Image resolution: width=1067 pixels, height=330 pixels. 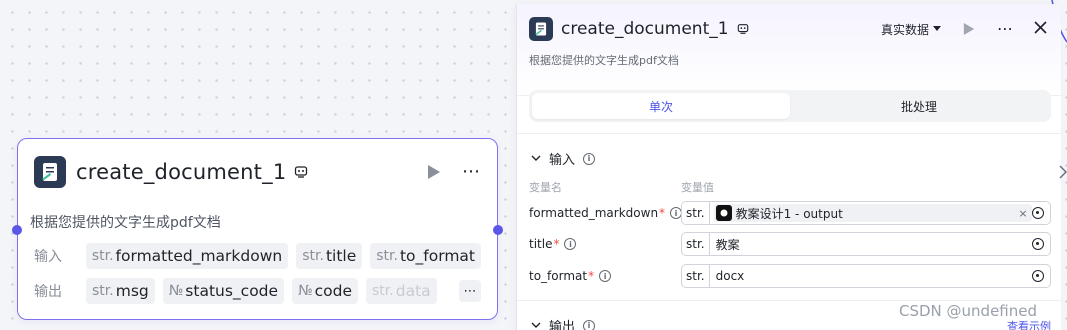 I want to click on inputs-label: 输入, so click(x=48, y=257).